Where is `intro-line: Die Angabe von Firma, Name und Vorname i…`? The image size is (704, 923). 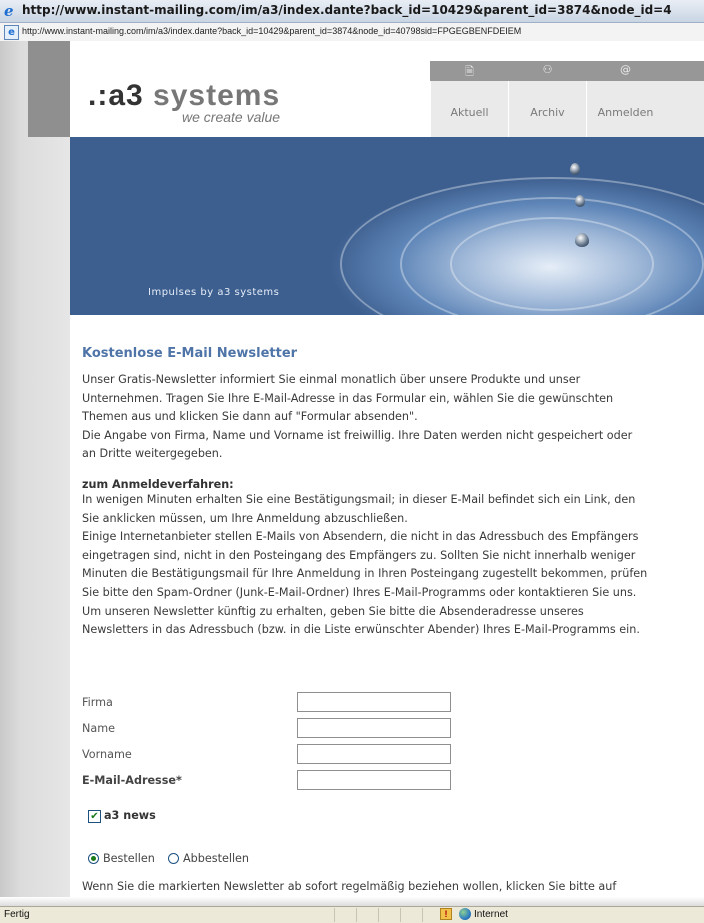 intro-line: Die Angabe von Firma, Name und Vorname i… is located at coordinates (357, 435).